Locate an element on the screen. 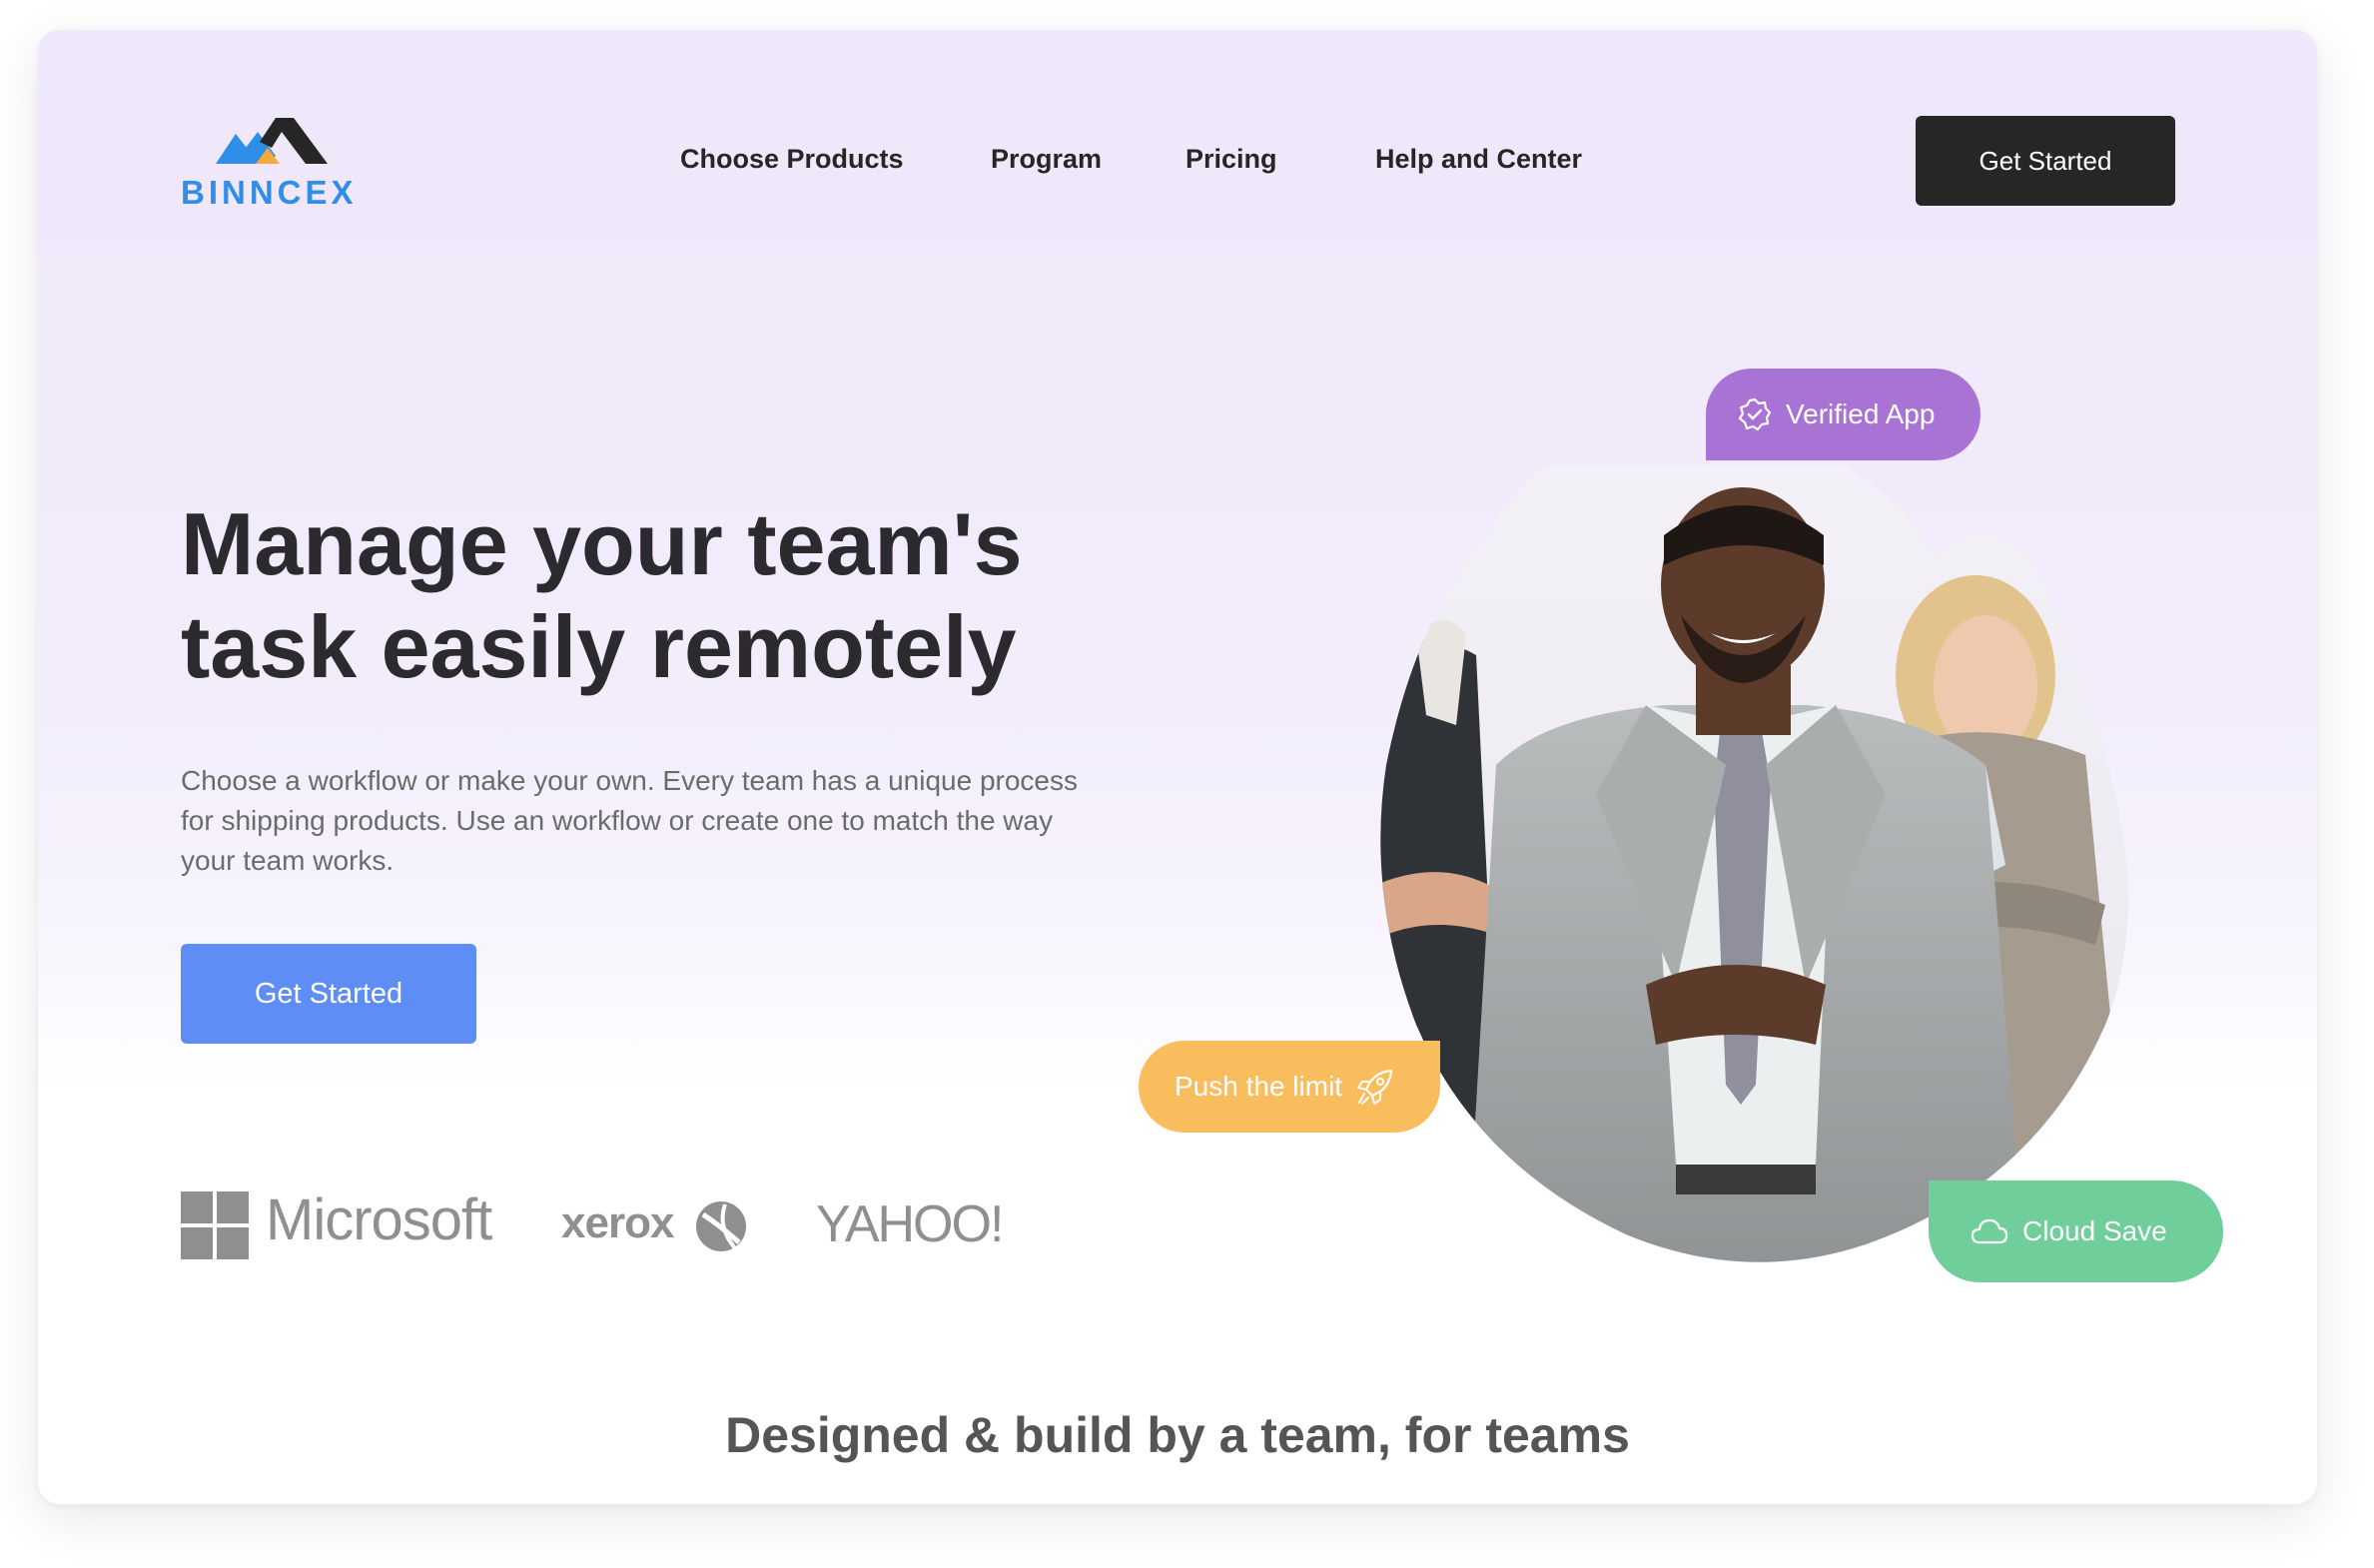 This screenshot has height=1568, width=2374. nav-item-choose-products: Choose Products is located at coordinates (792, 159).